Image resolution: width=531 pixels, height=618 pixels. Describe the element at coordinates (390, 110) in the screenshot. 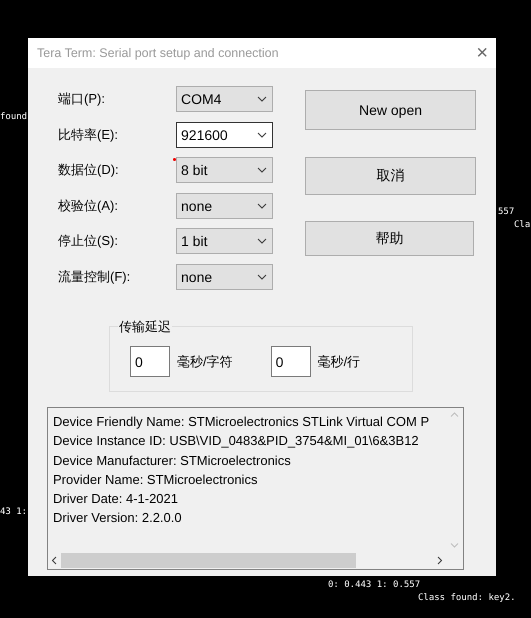

I see `dialog-button: New open` at that location.